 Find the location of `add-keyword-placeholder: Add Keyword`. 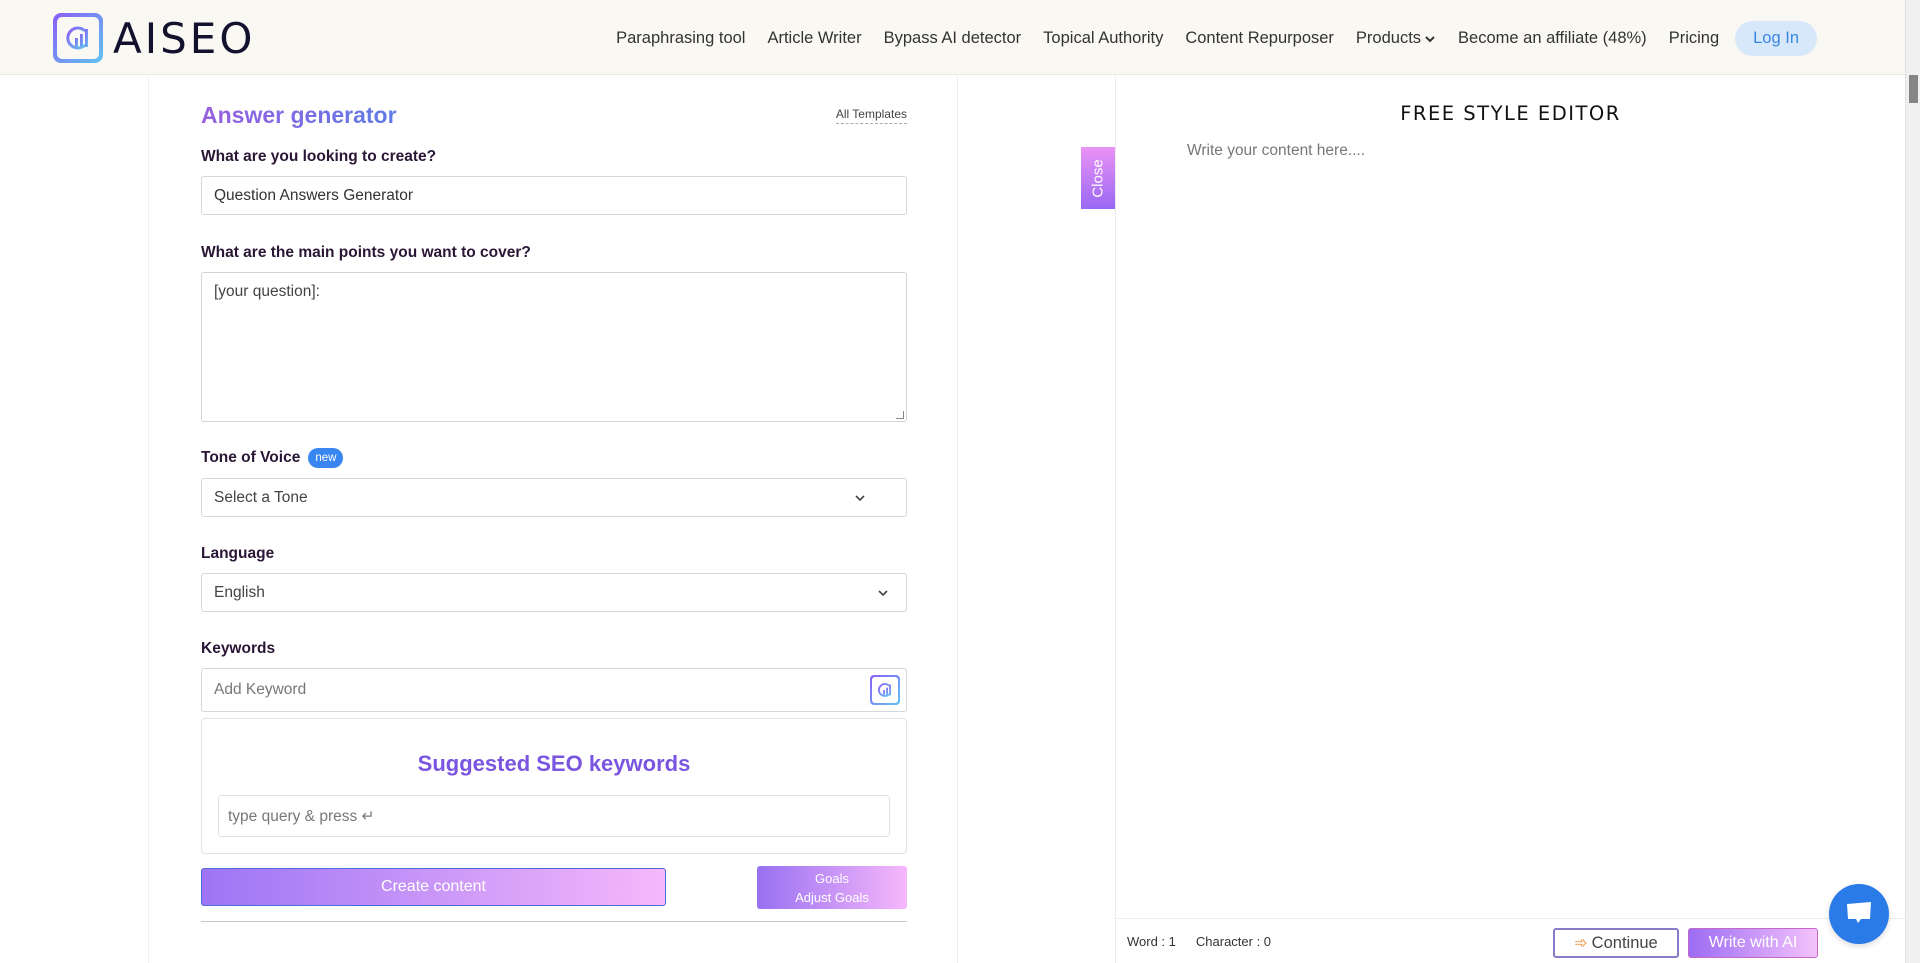

add-keyword-placeholder: Add Keyword is located at coordinates (260, 689).